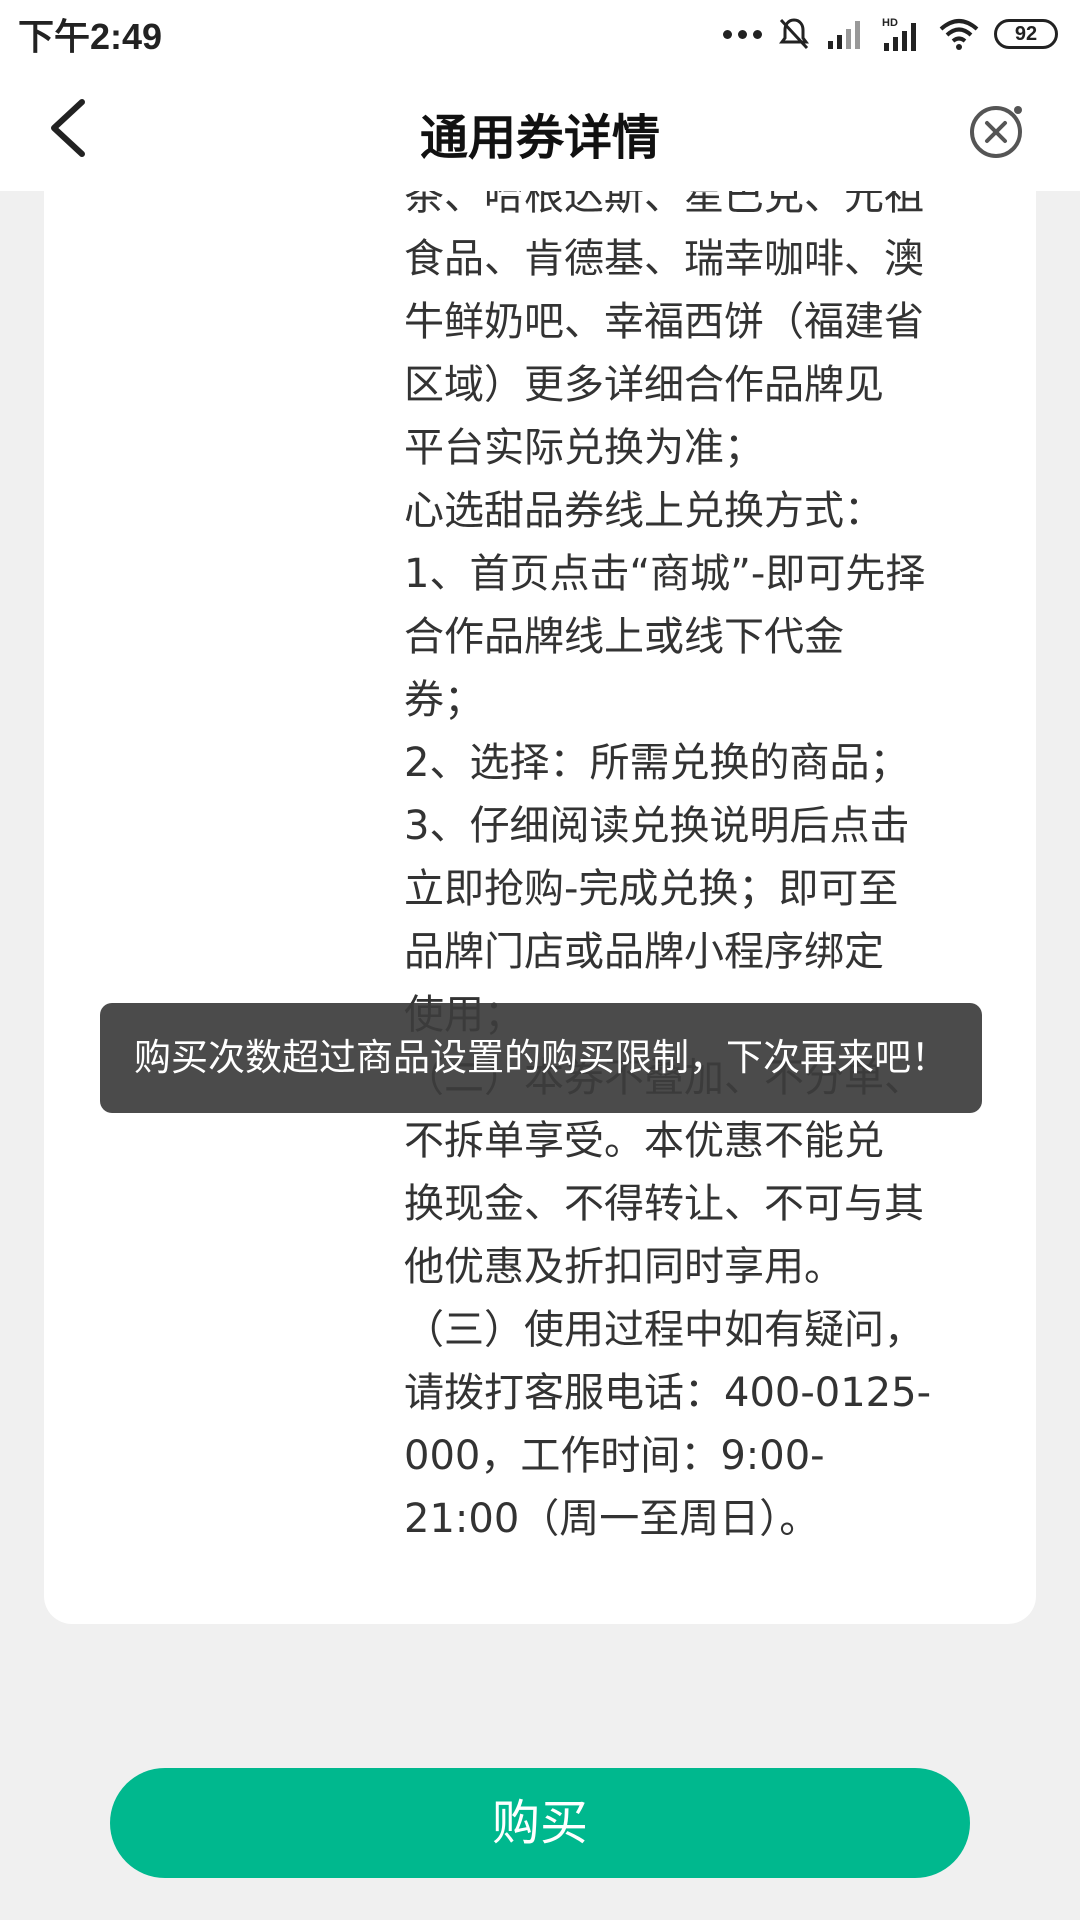 The width and height of the screenshot is (1080, 1920). I want to click on status-bar: 下午2:49 HD 92, so click(540, 33).